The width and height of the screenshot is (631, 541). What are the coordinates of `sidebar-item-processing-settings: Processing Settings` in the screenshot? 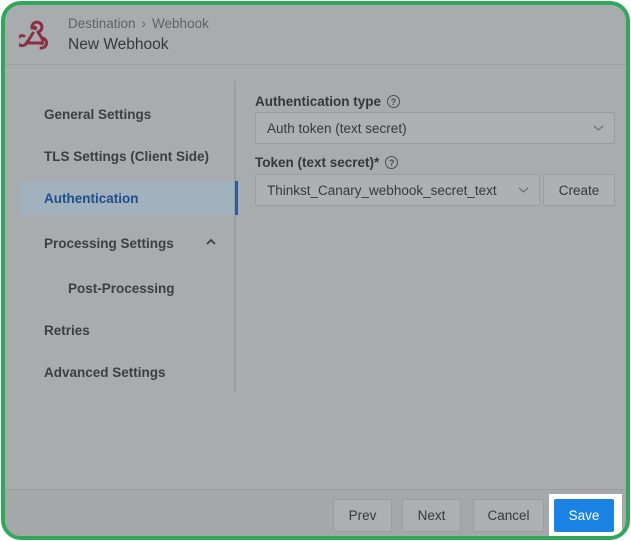 It's located at (127, 243).